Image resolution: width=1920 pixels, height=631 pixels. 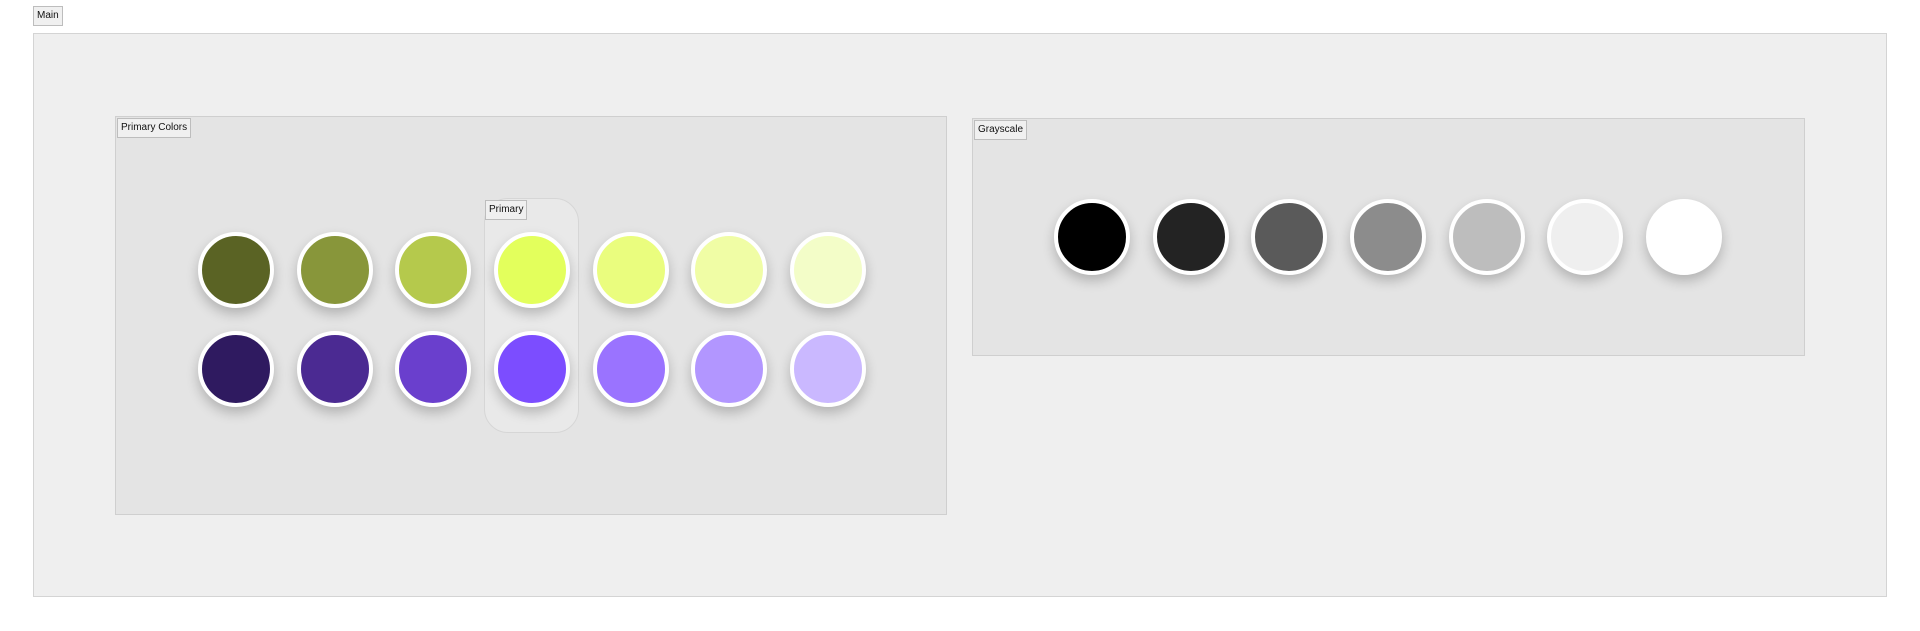 I want to click on main-label: Main, so click(x=48, y=16).